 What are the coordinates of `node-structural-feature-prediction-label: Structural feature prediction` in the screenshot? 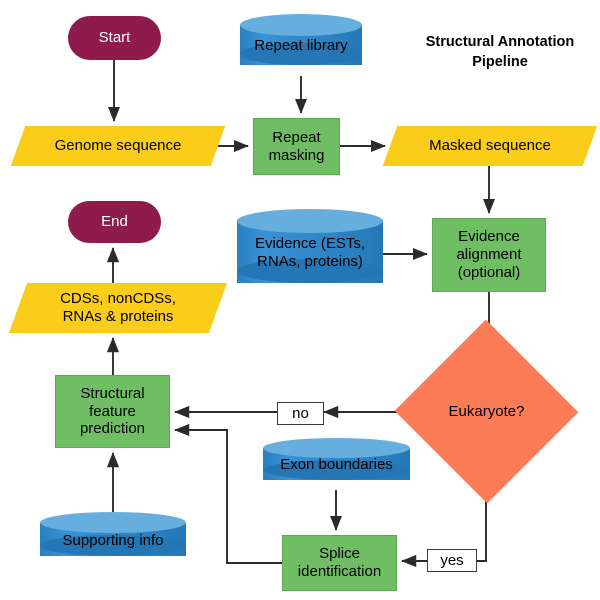 It's located at (112, 411).